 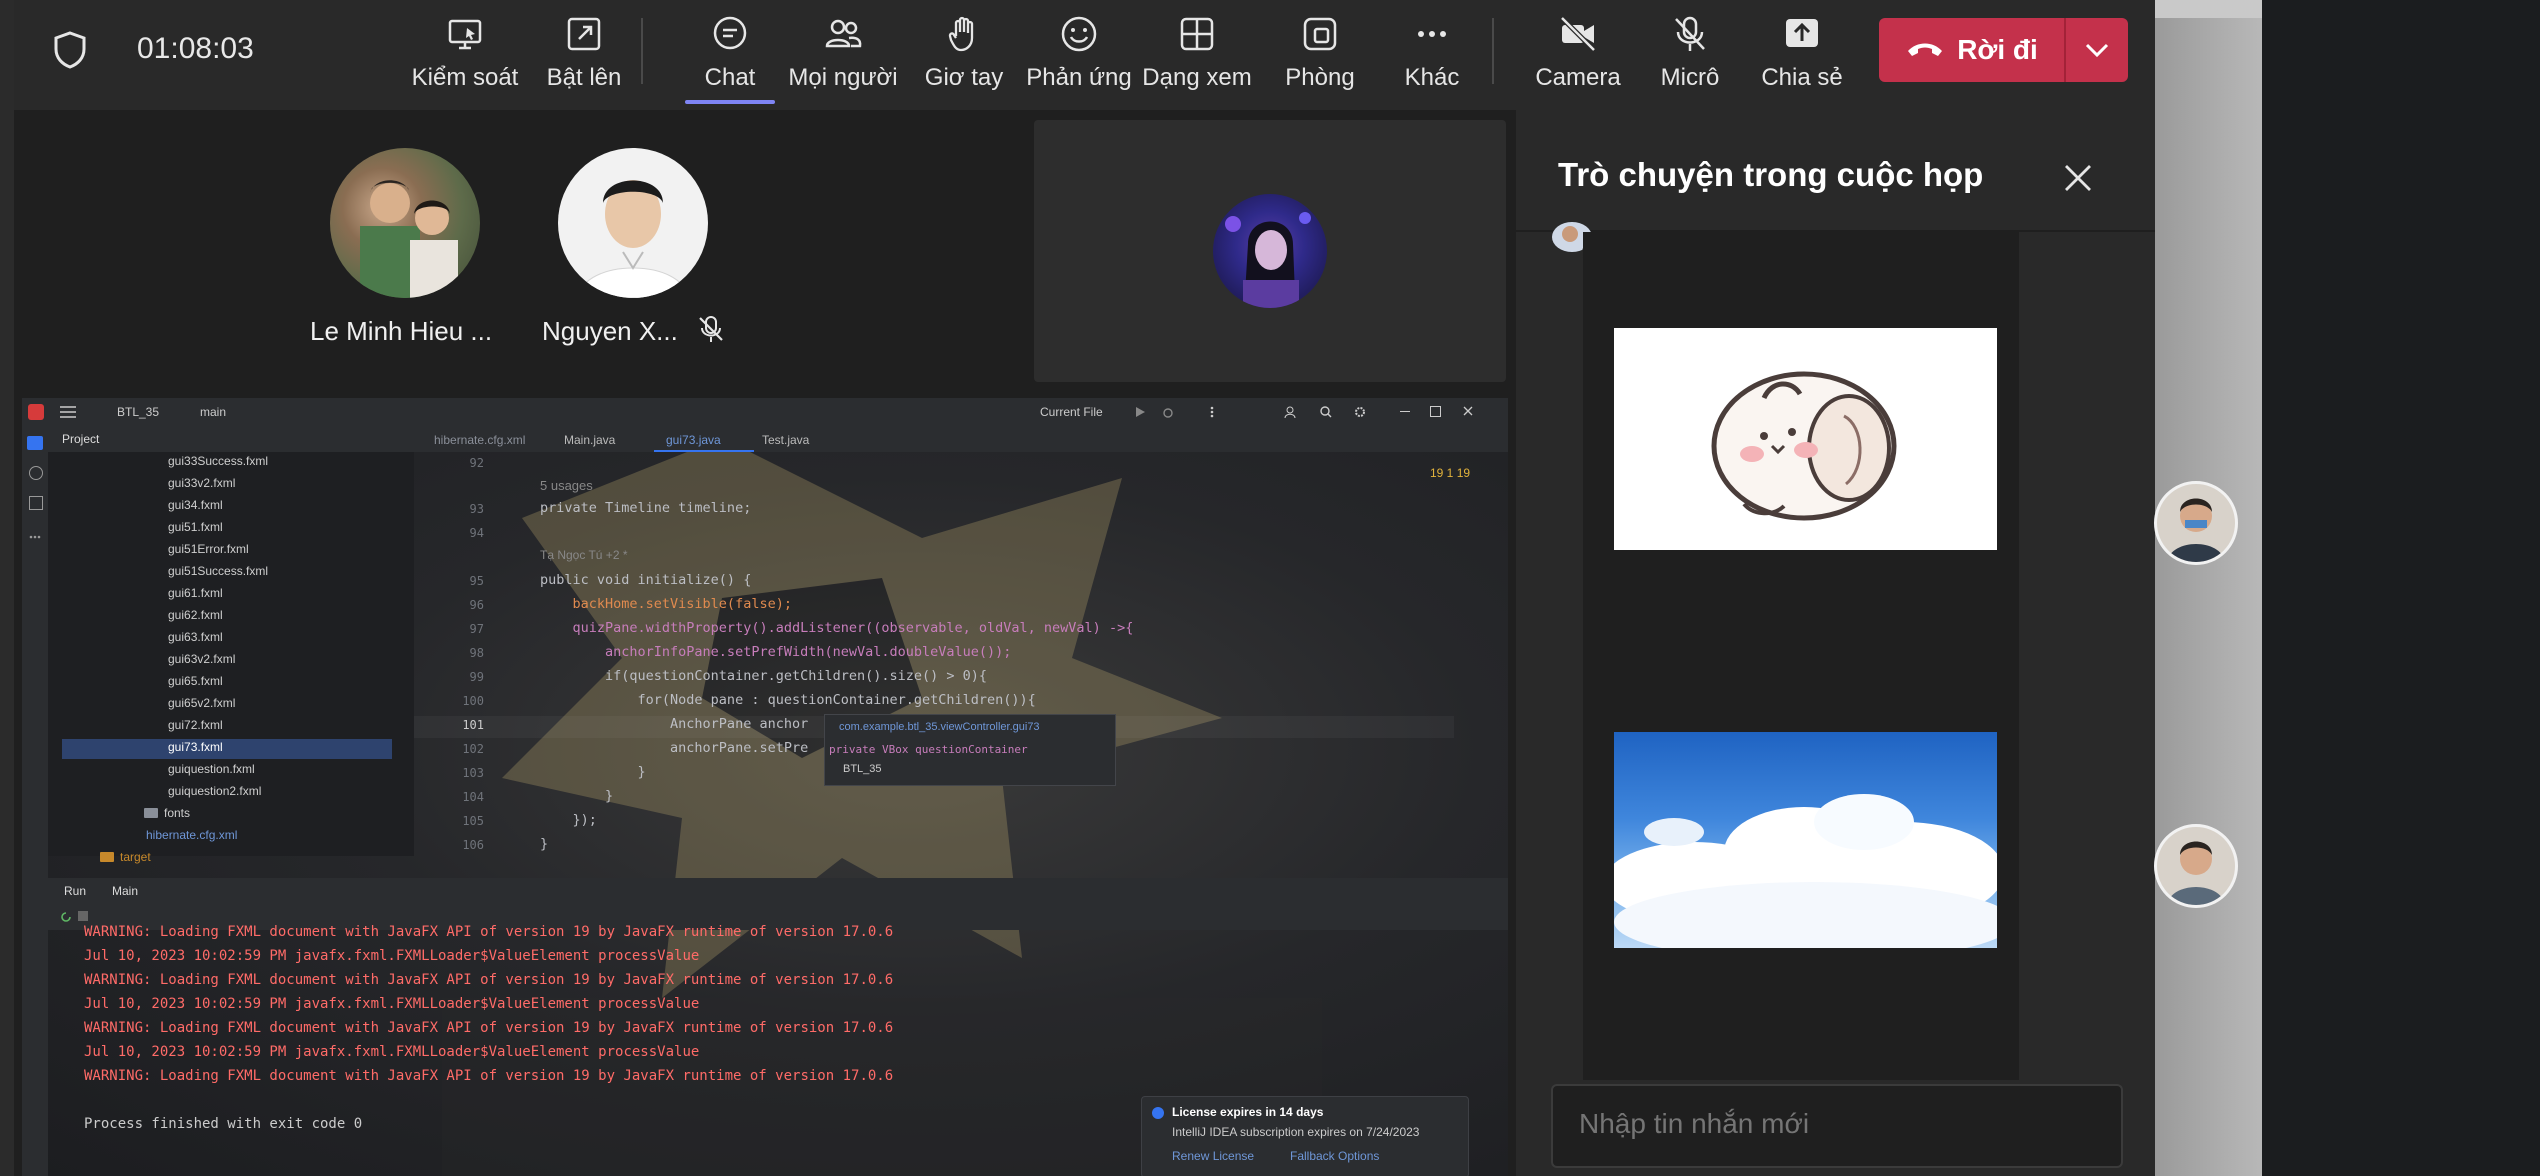 What do you see at coordinates (1360, 412) in the screenshot?
I see `settings-gear-icon` at bounding box center [1360, 412].